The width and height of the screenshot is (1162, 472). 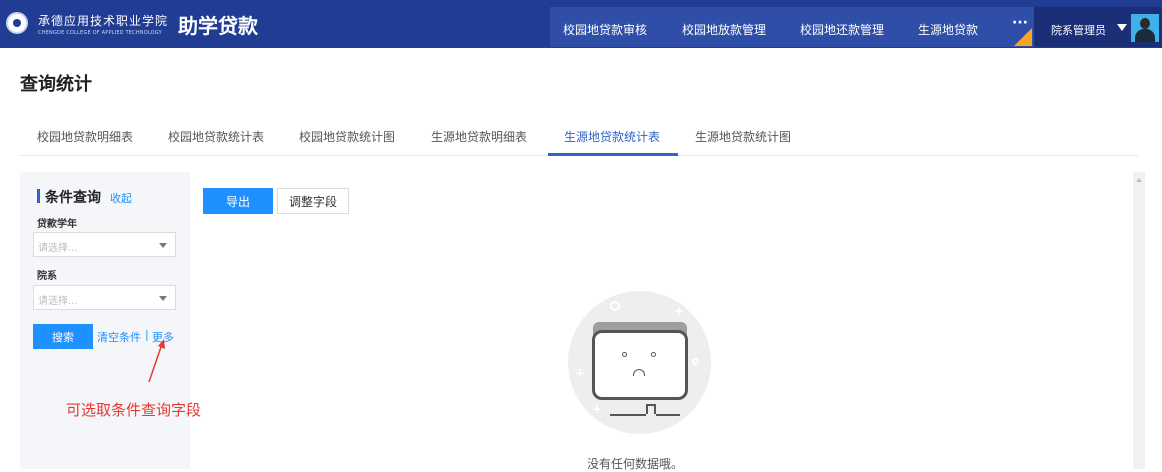 What do you see at coordinates (639, 372) in the screenshot?
I see `folder-mouth` at bounding box center [639, 372].